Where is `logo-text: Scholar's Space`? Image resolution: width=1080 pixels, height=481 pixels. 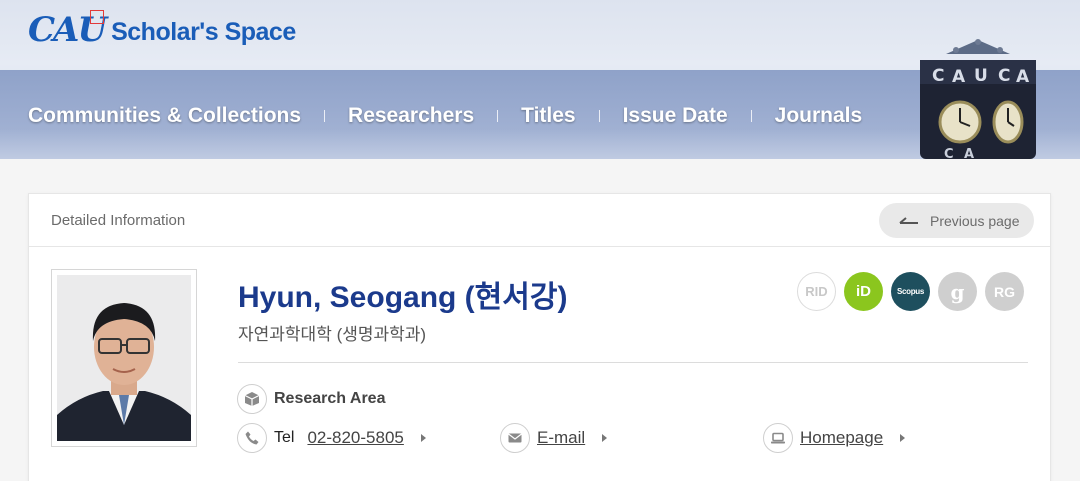
logo-text: Scholar's Space is located at coordinates (203, 31).